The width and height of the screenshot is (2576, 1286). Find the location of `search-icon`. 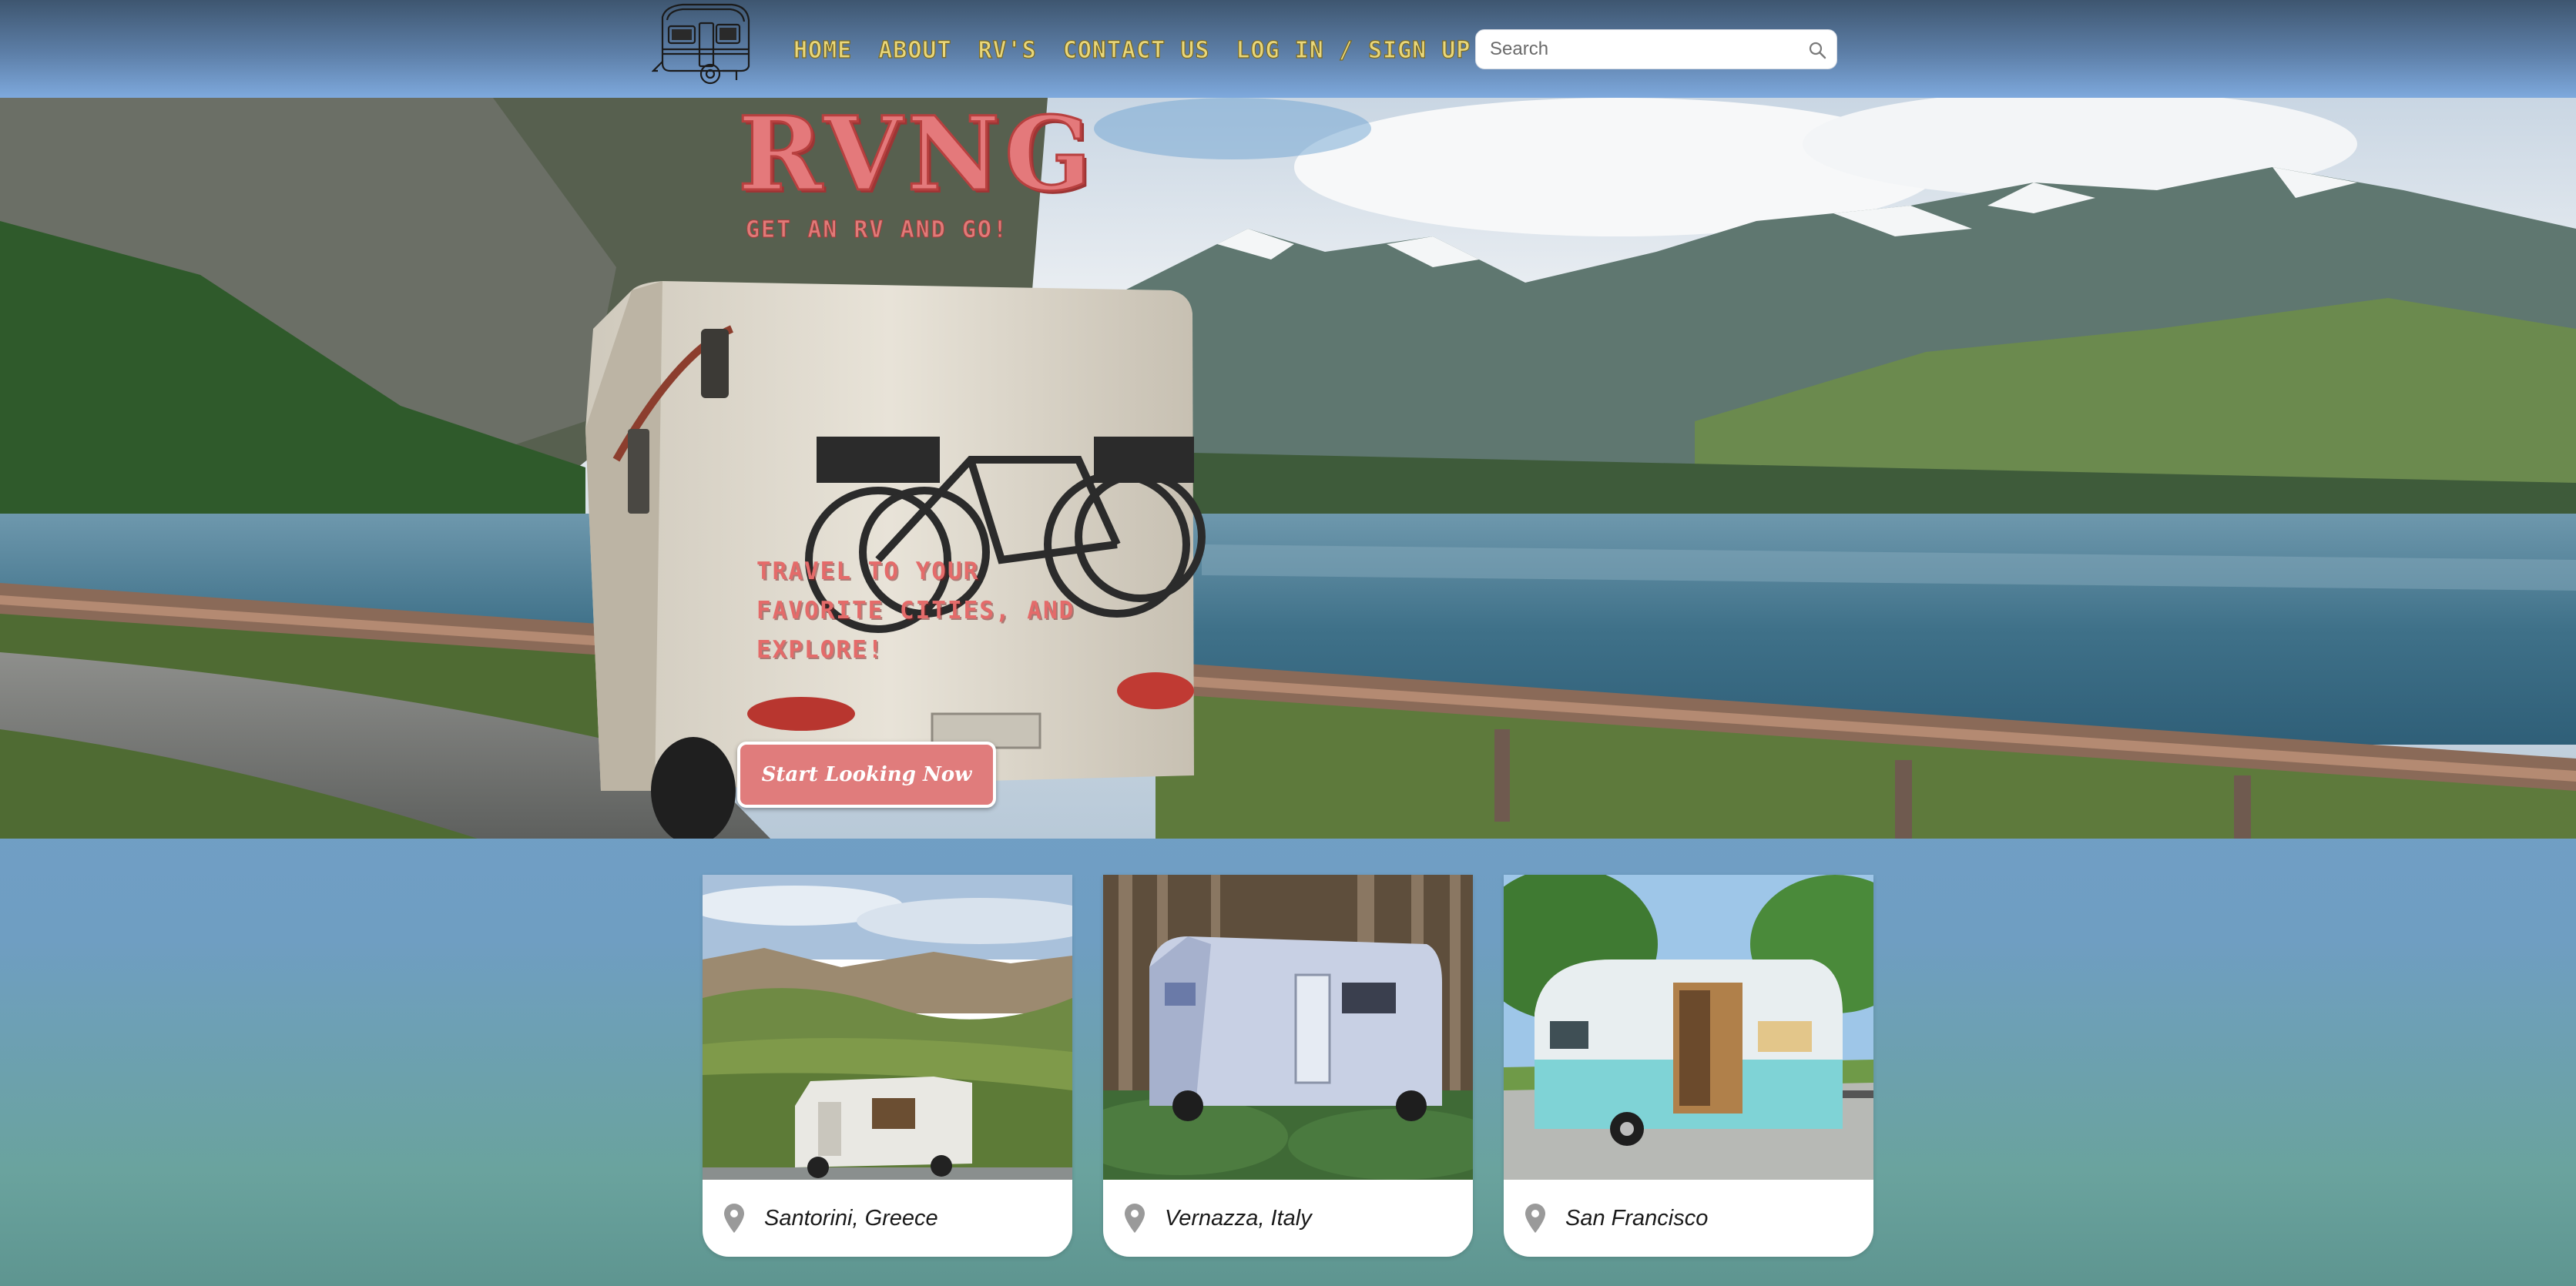

search-icon is located at coordinates (1817, 50).